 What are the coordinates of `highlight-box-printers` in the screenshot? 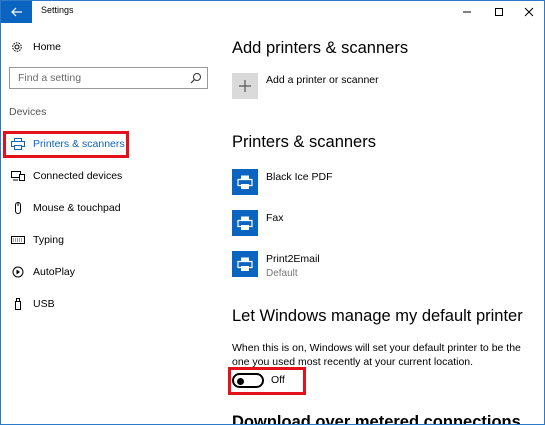 It's located at (66, 144).